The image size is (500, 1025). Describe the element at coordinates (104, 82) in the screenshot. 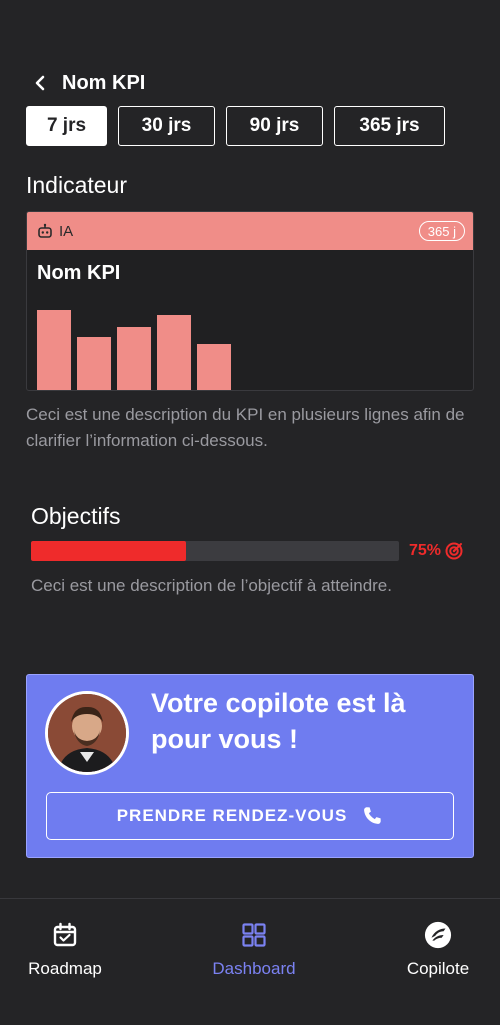

I see `page-title: Nom KPI` at that location.